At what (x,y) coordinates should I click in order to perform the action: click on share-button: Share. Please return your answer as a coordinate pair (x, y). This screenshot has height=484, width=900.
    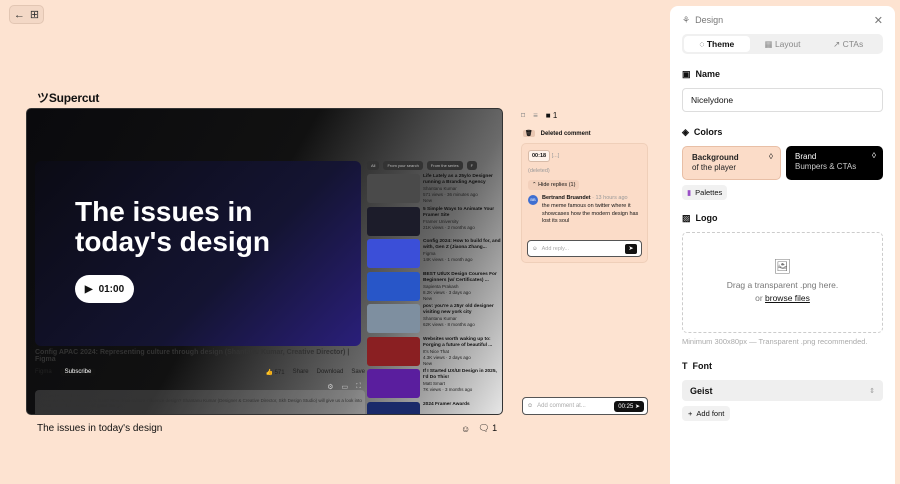
    Looking at the image, I should click on (301, 372).